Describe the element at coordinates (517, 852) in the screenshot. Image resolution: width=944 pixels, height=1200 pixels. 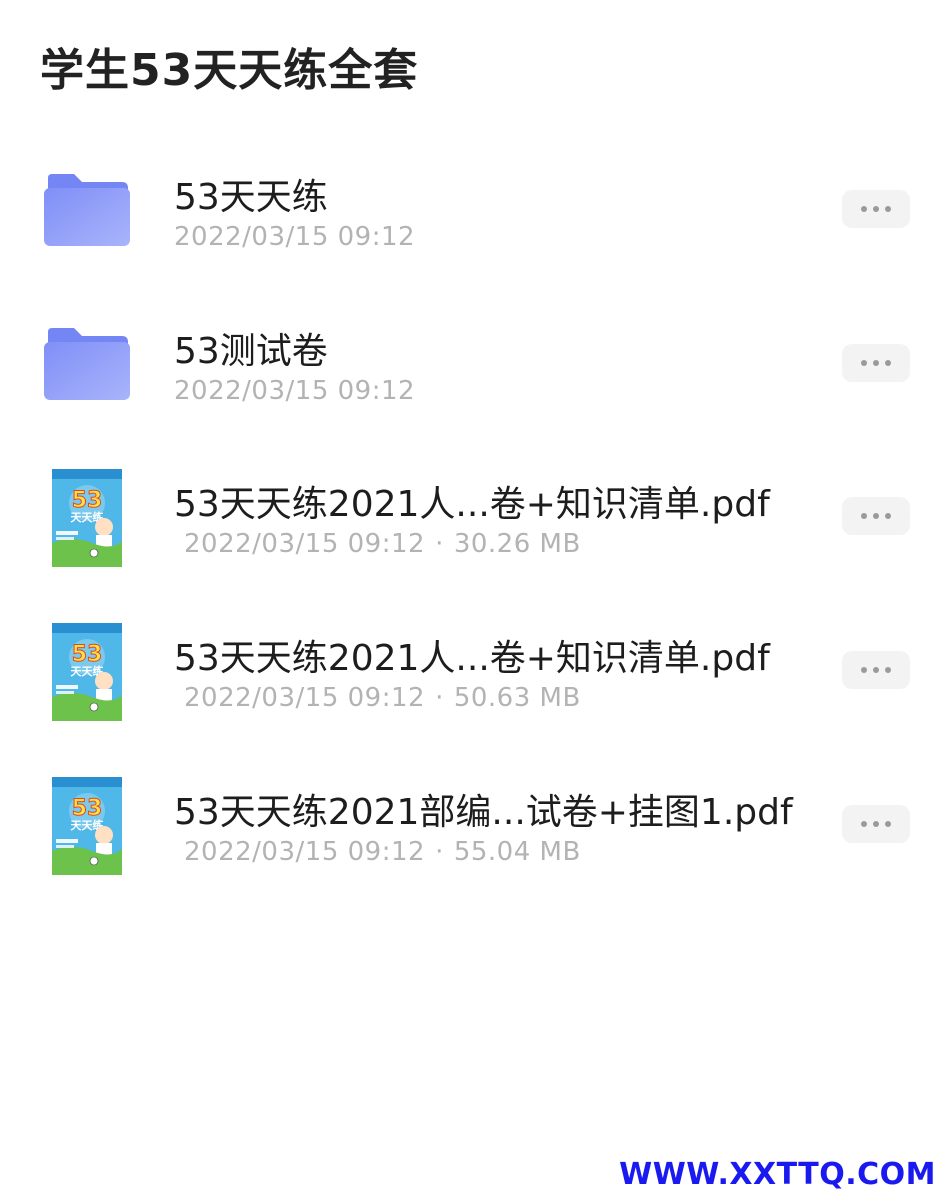
I see `file-size: 55.04 MB` at that location.